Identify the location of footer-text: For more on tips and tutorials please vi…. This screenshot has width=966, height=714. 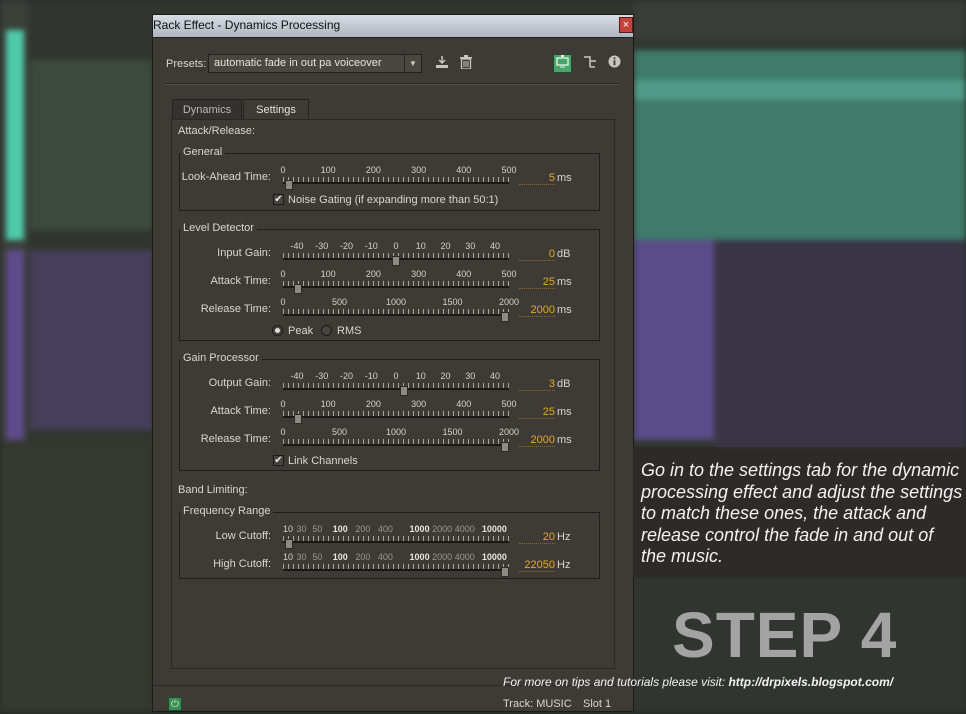
(616, 682).